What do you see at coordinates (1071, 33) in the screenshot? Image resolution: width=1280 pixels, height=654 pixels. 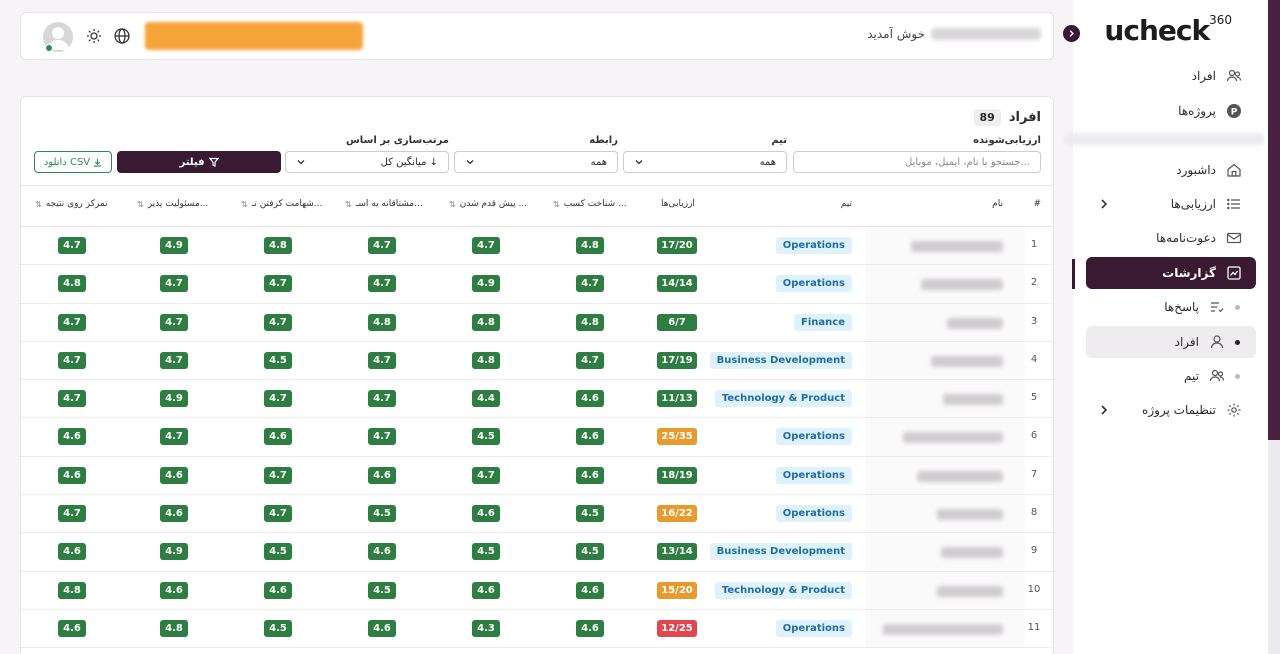 I see `collapse-sidebar-button` at bounding box center [1071, 33].